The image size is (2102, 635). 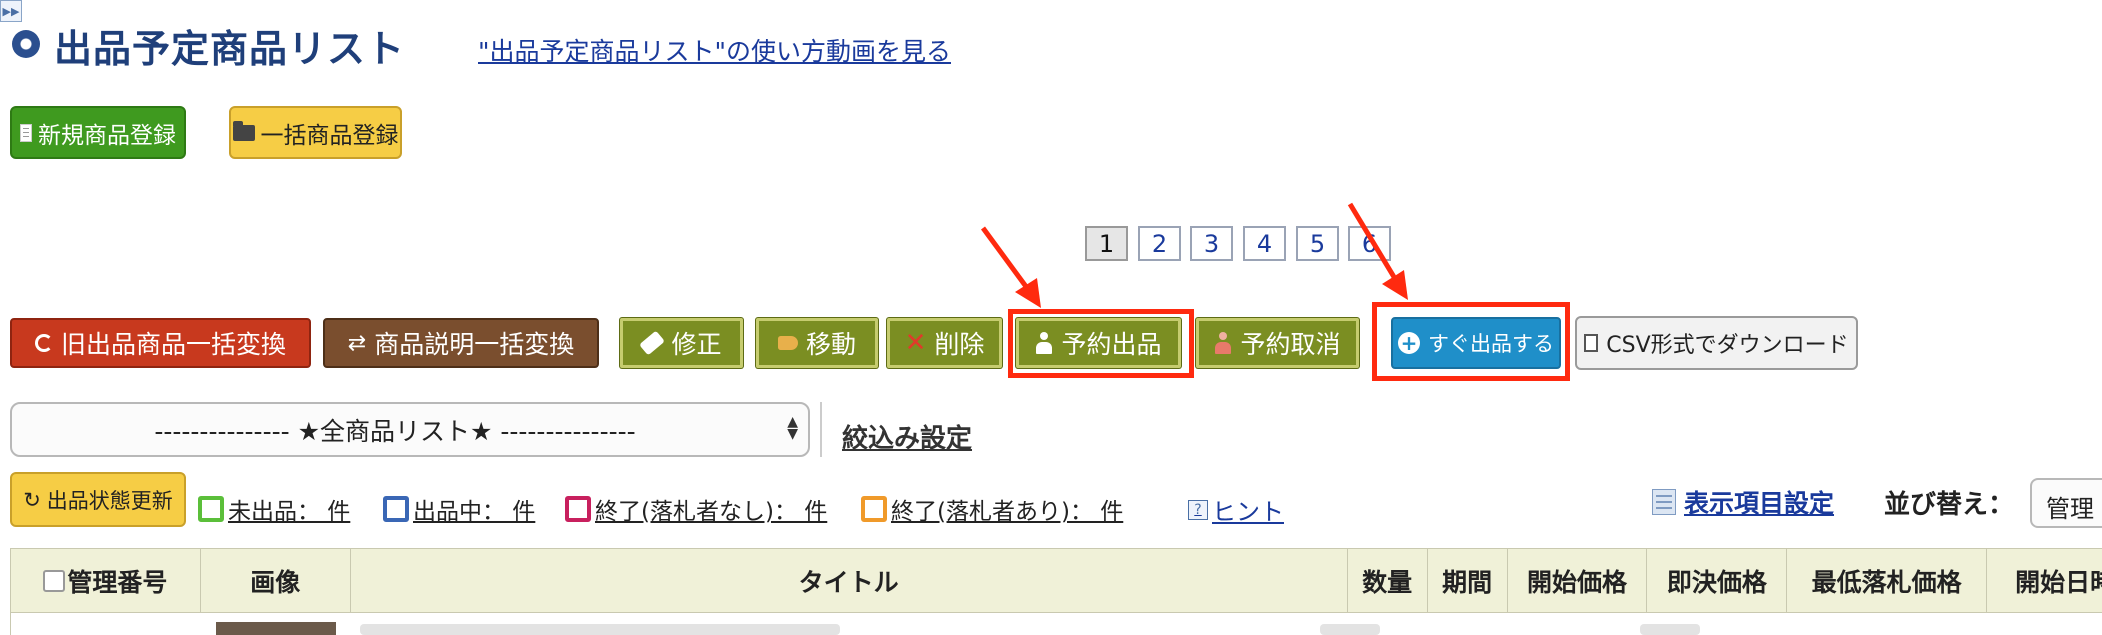 I want to click on divider, so click(x=821, y=429).